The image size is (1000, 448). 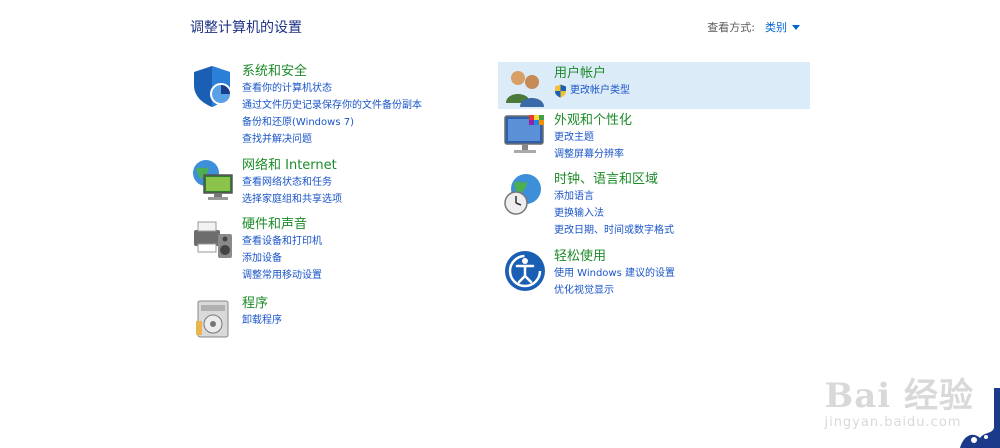 I want to click on globe-network-icon, so click(x=213, y=180).